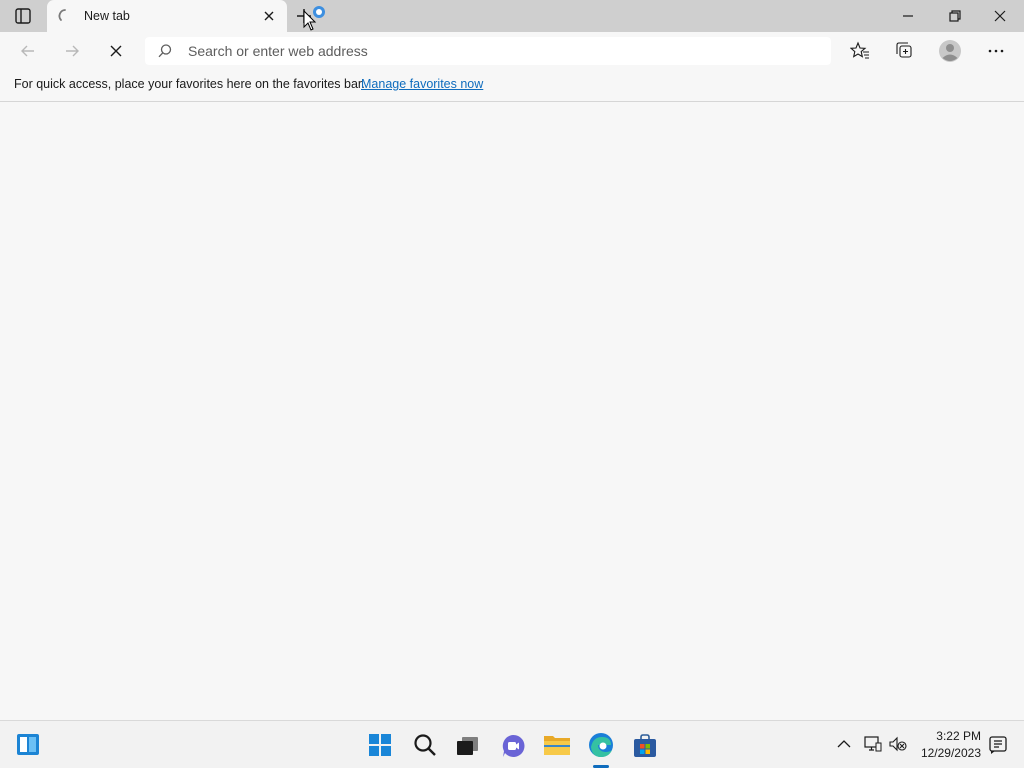  I want to click on close-window-icon, so click(1000, 16).